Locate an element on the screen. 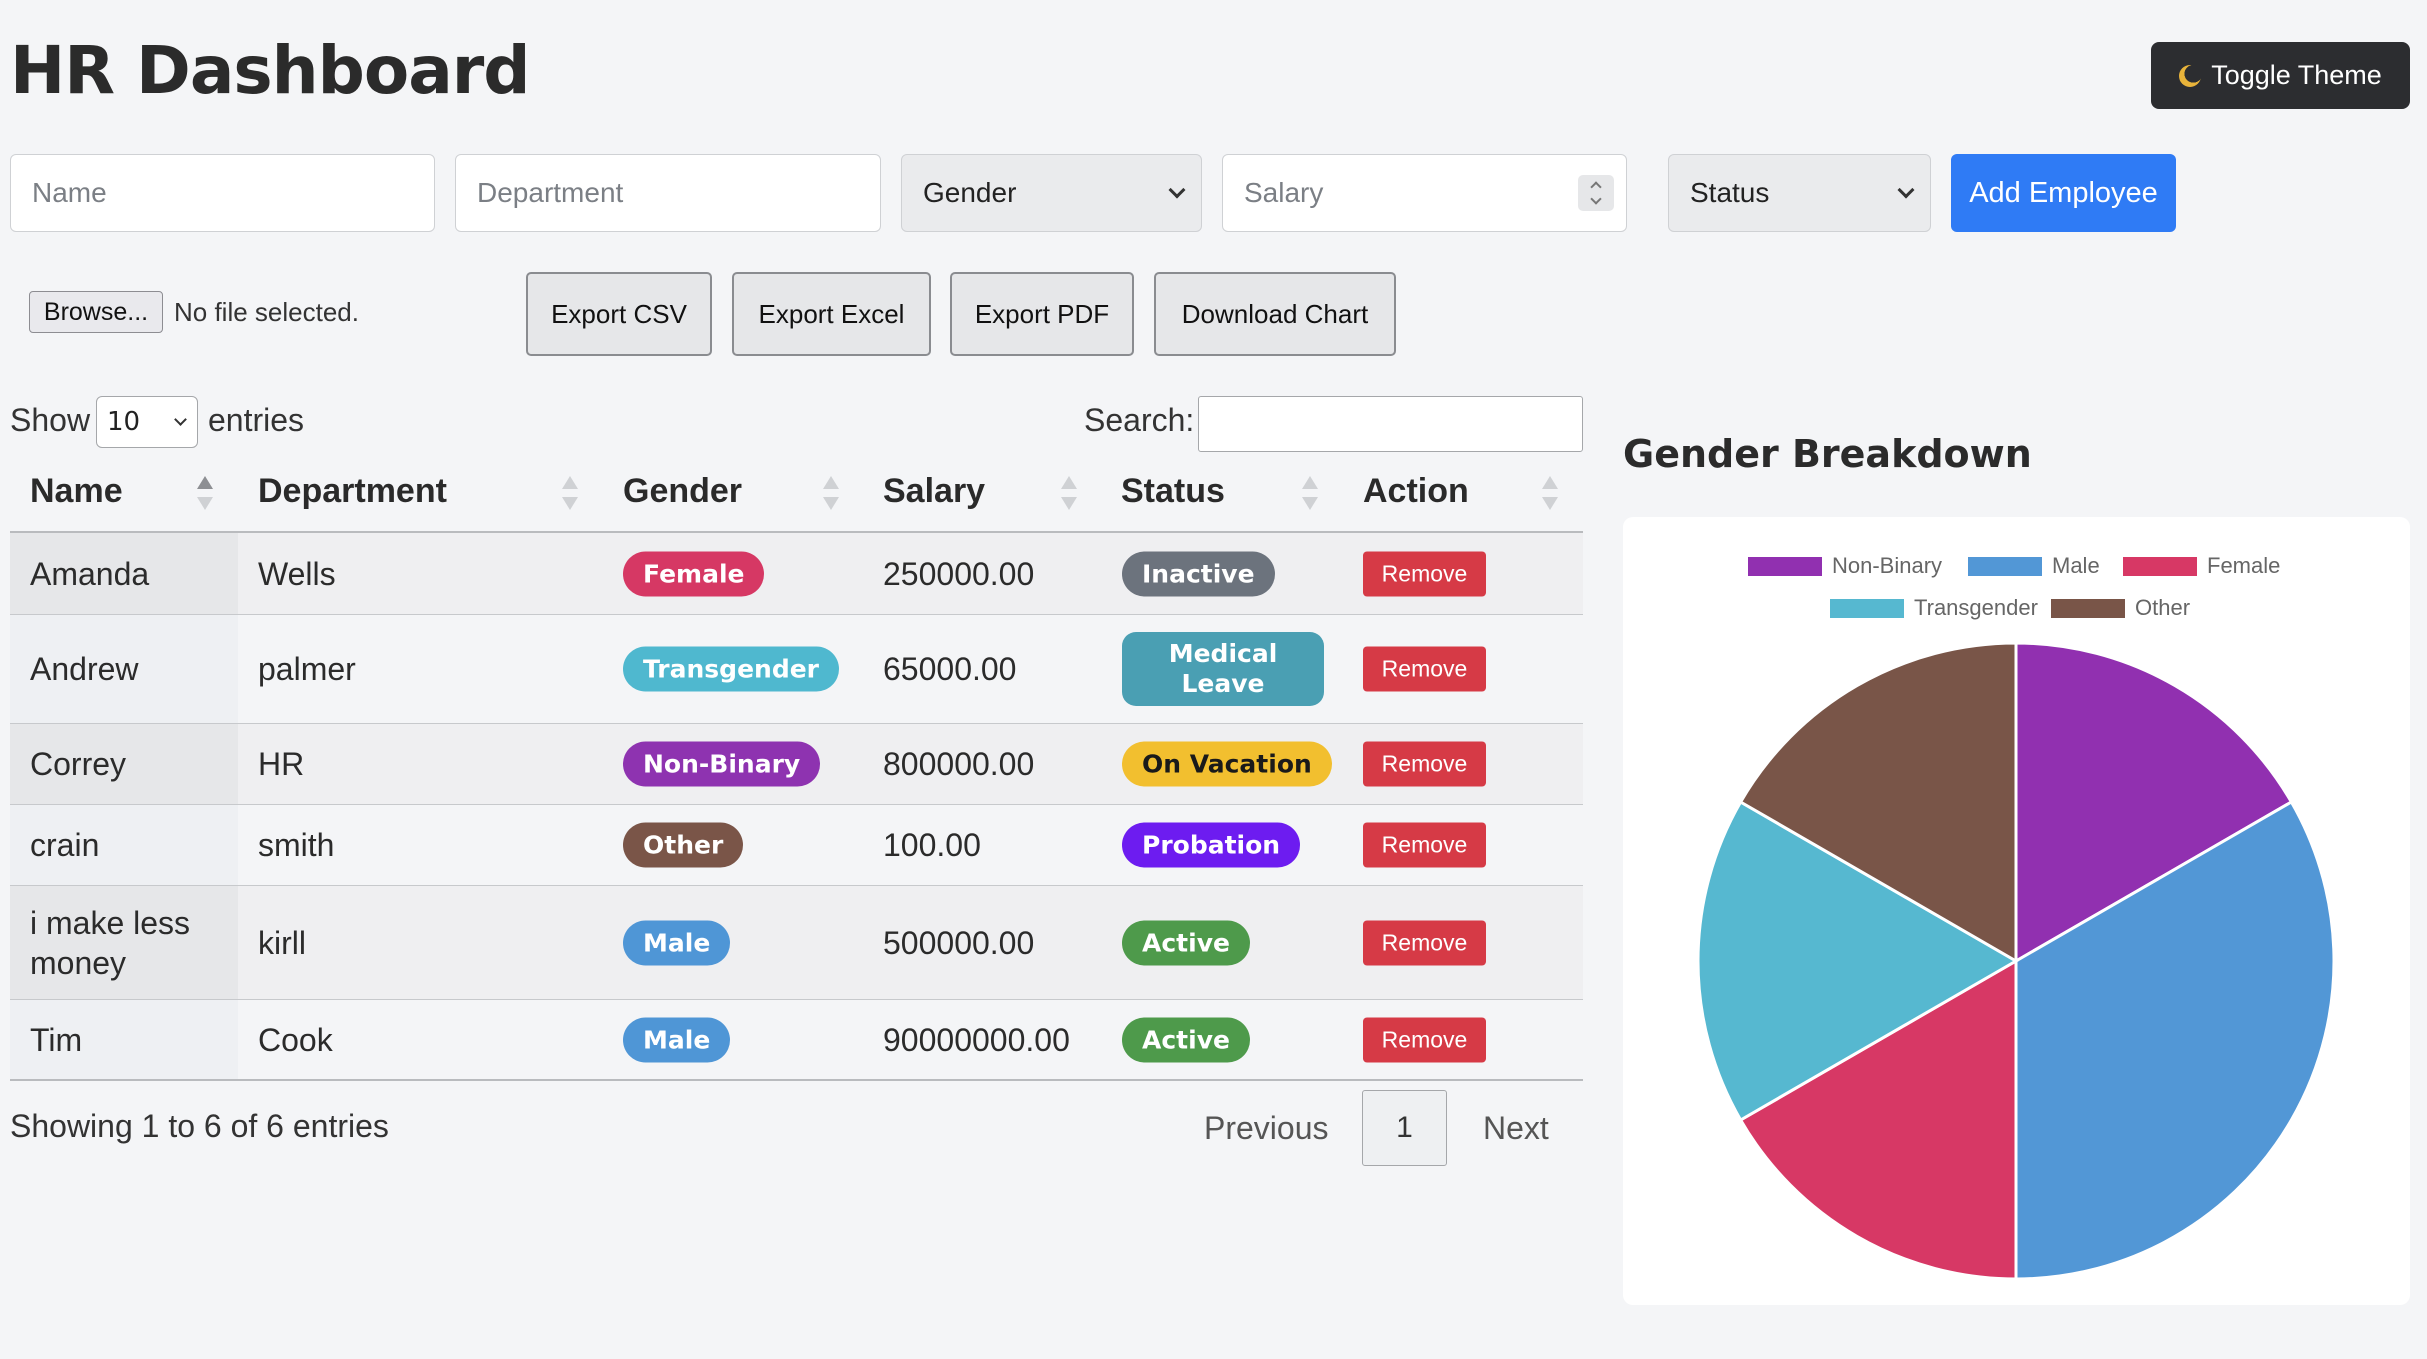 This screenshot has height=1359, width=2427. name-cell: Correy is located at coordinates (78, 764).